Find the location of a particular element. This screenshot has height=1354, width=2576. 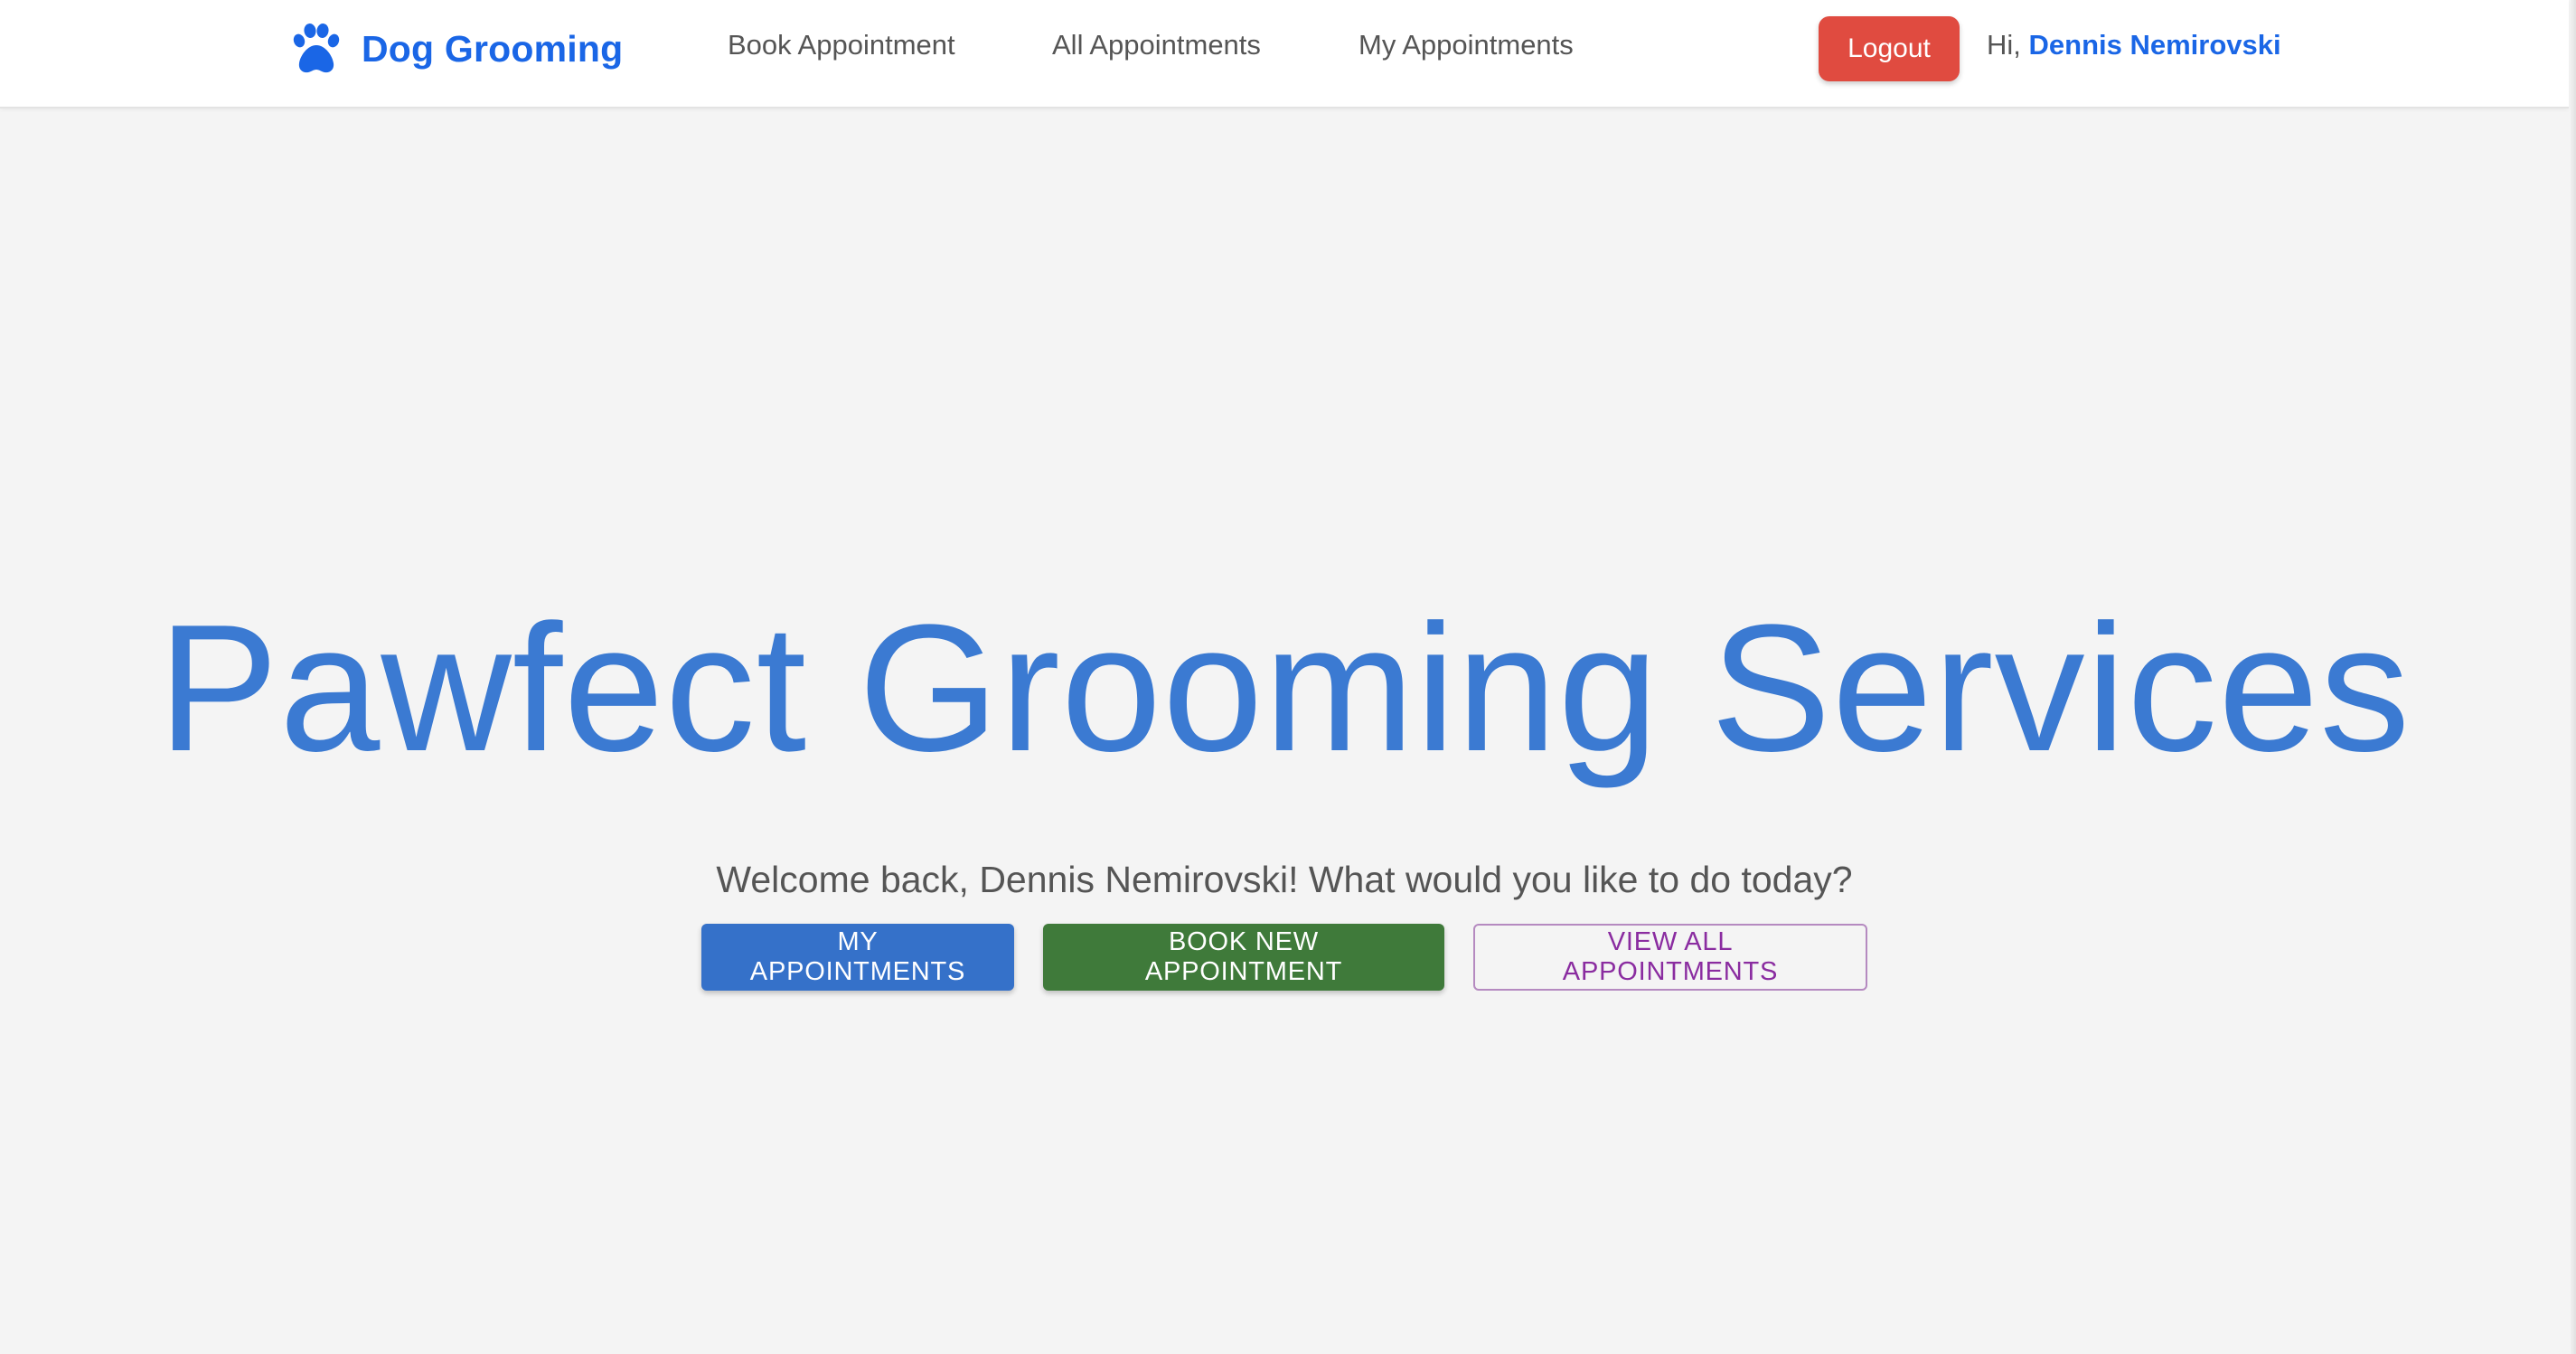

book-new-appointment-button: BOOK NEW APPOINTMENT is located at coordinates (1243, 957).